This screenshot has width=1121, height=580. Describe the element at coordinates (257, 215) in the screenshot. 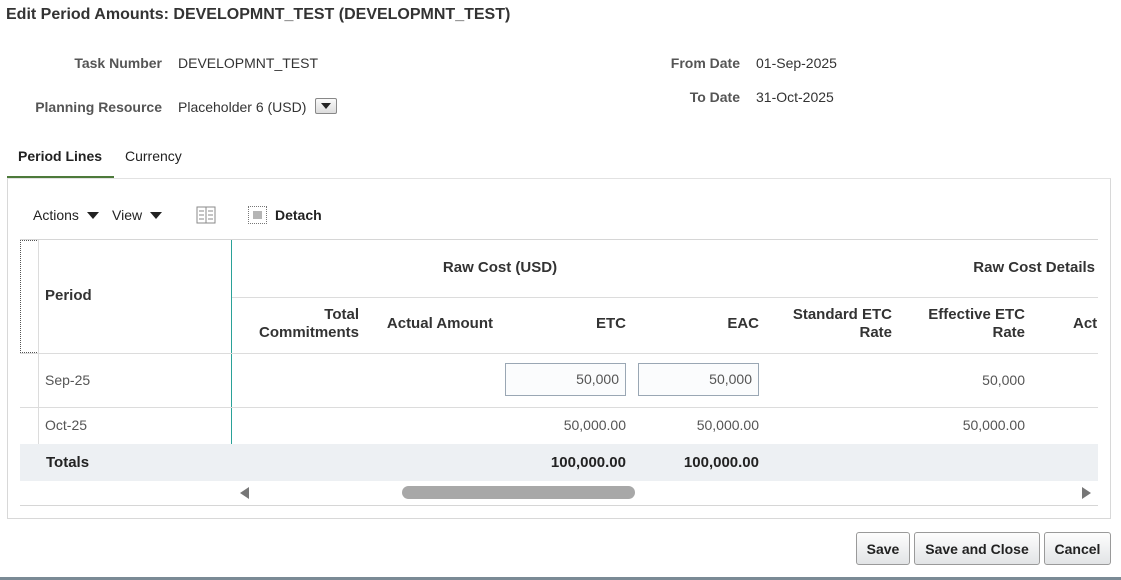

I see `detach-icon` at that location.